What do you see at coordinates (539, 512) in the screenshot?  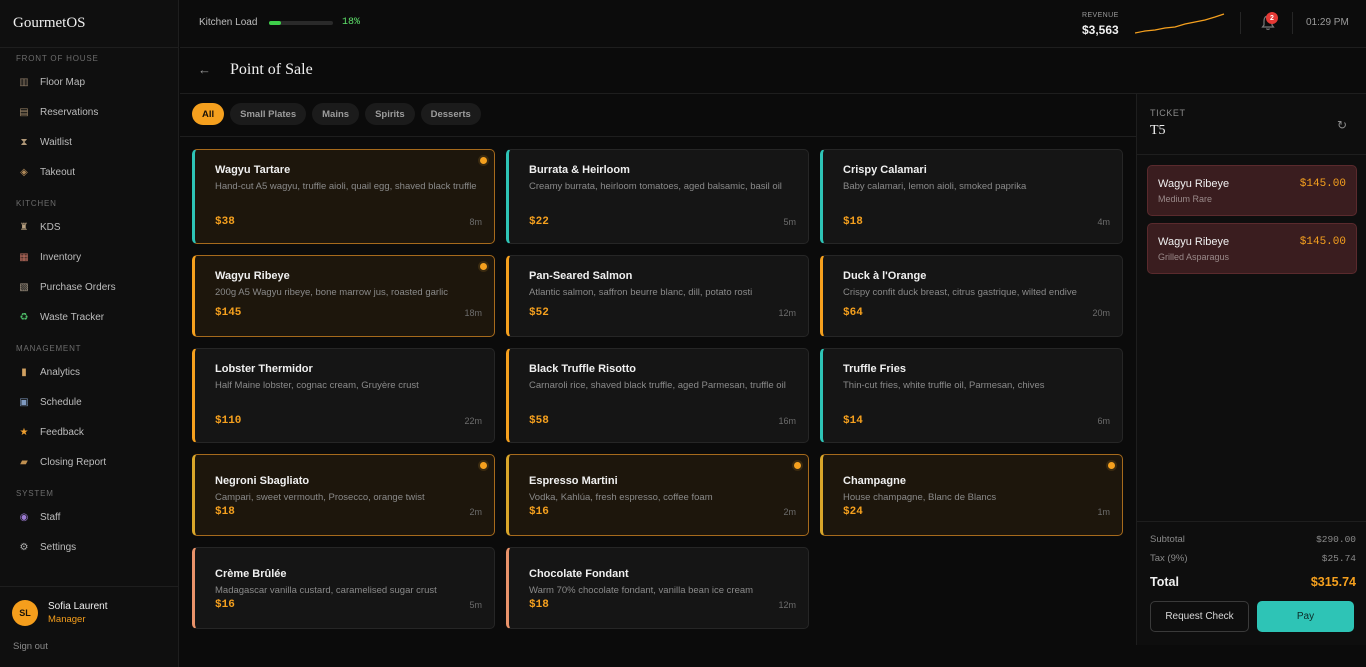 I see `menu-item-price: $16` at bounding box center [539, 512].